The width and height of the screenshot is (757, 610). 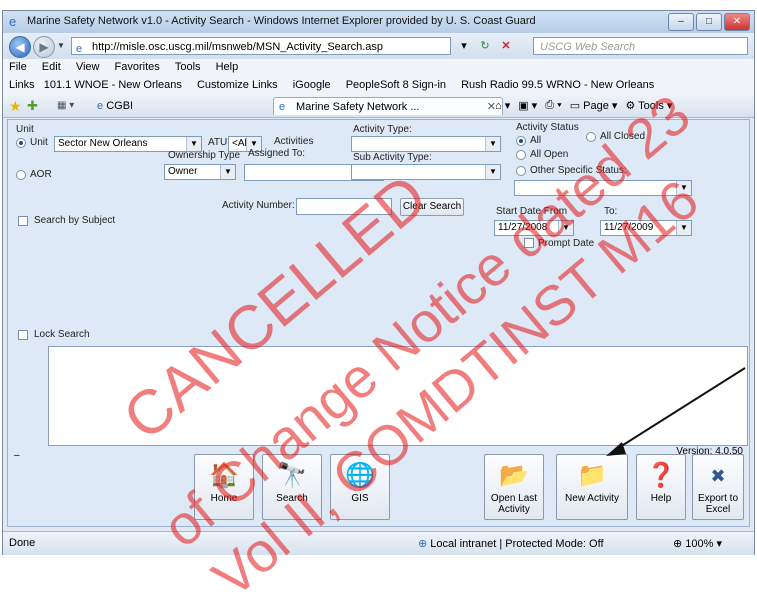 I want to click on ownership-type-select: Owner ▼, so click(x=200, y=172).